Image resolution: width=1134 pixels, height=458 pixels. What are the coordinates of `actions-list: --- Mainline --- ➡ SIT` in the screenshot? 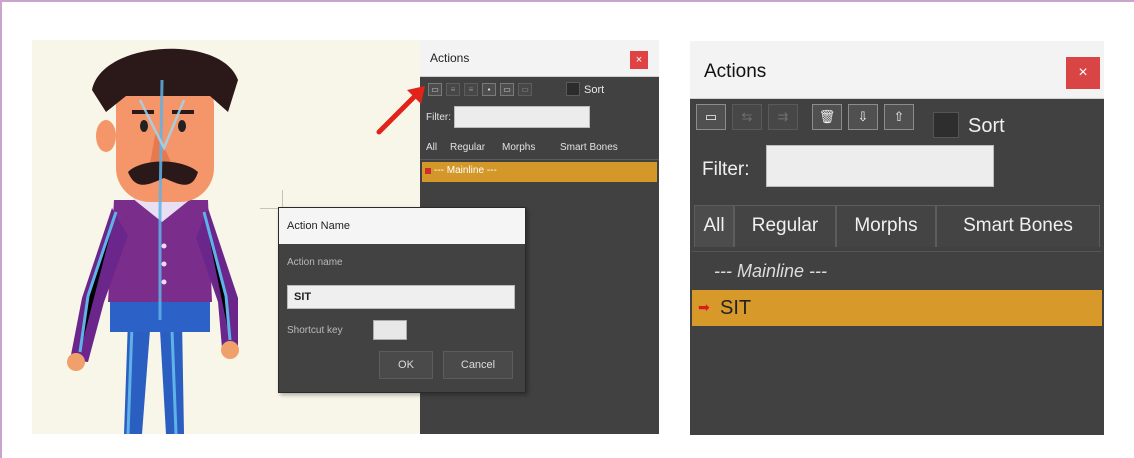 It's located at (897, 343).